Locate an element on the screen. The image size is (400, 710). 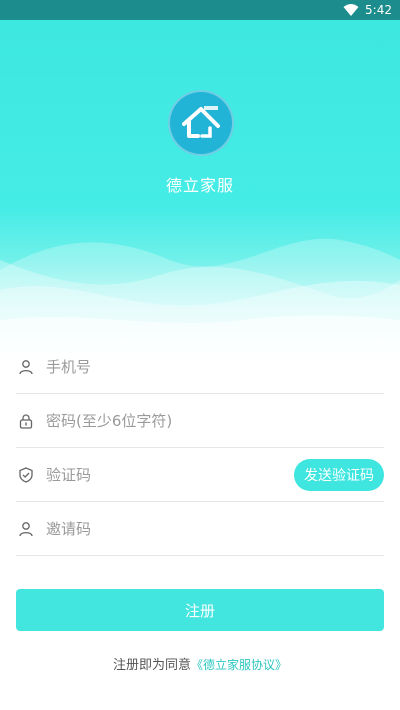
password-field: 密码(至少6位字符) is located at coordinates (200, 421).